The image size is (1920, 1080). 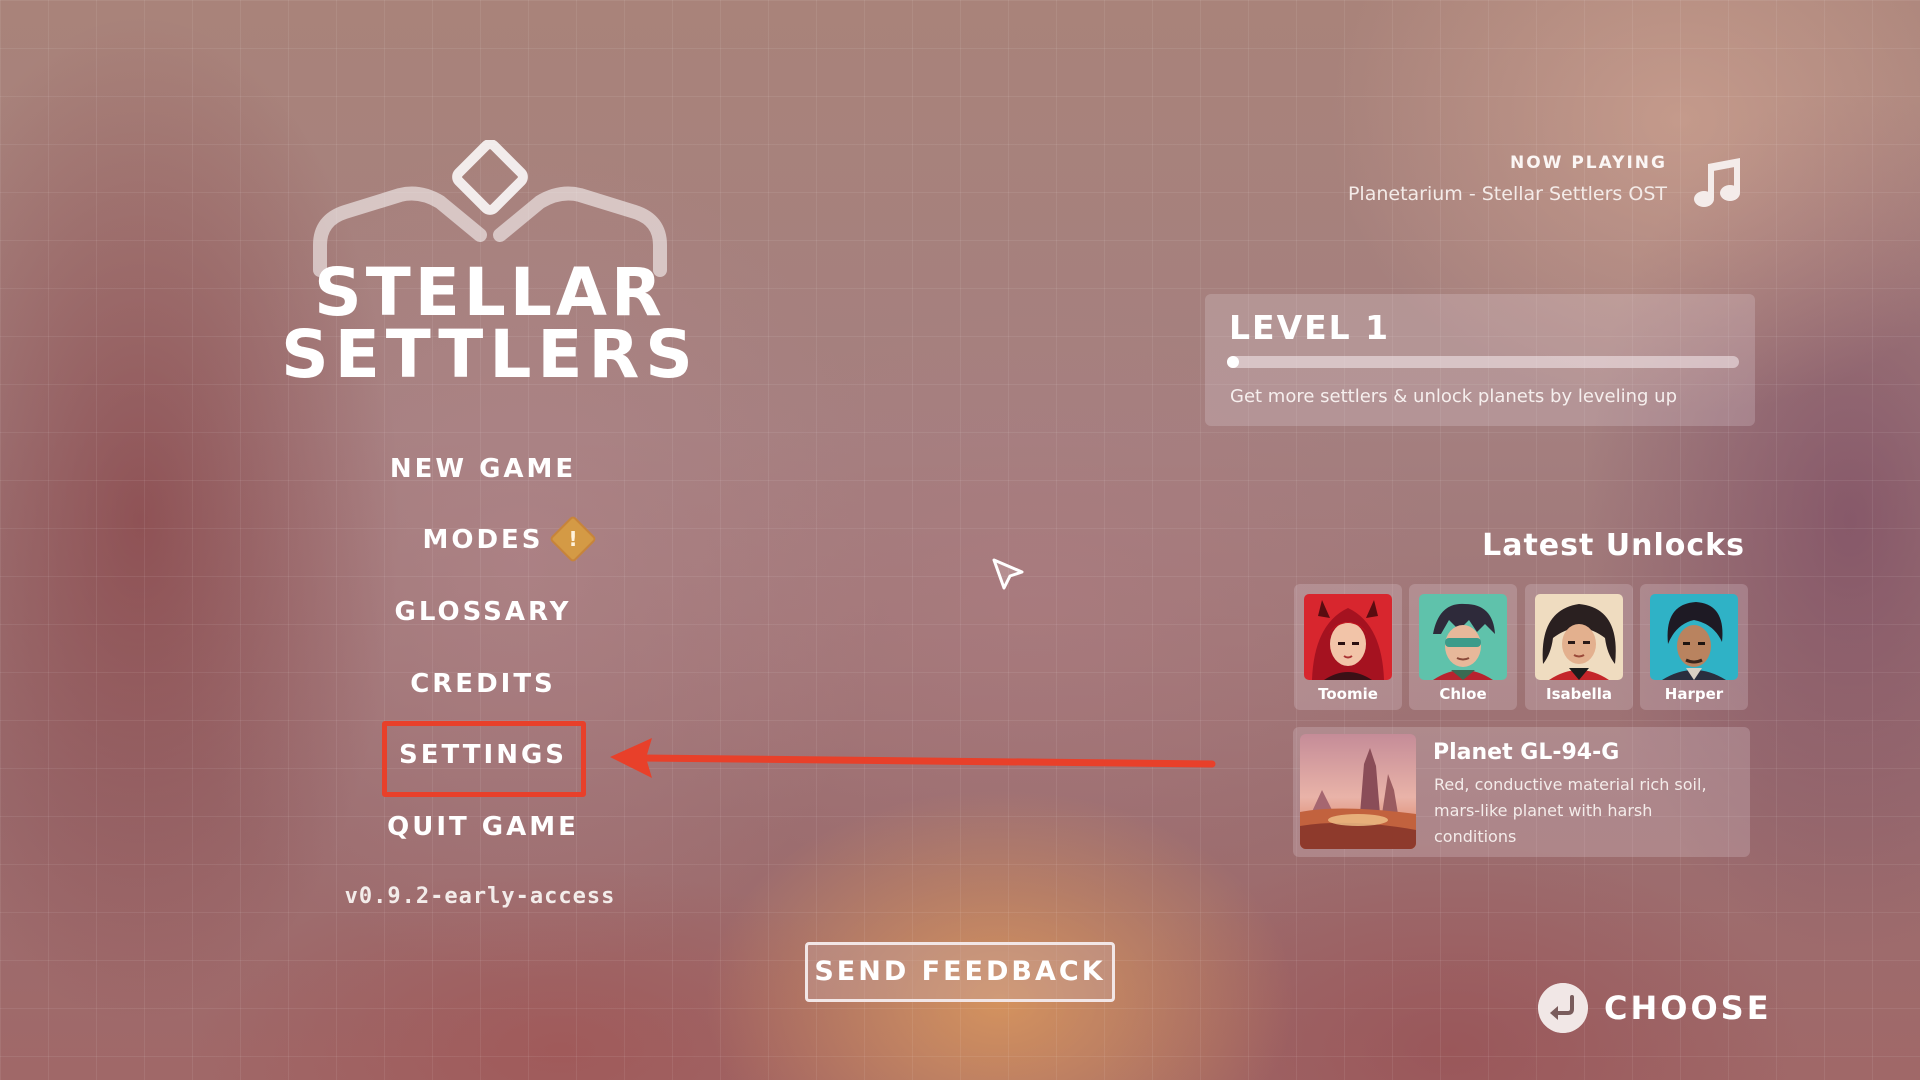 I want to click on settler-card-isabella: Isabella, so click(x=1579, y=647).